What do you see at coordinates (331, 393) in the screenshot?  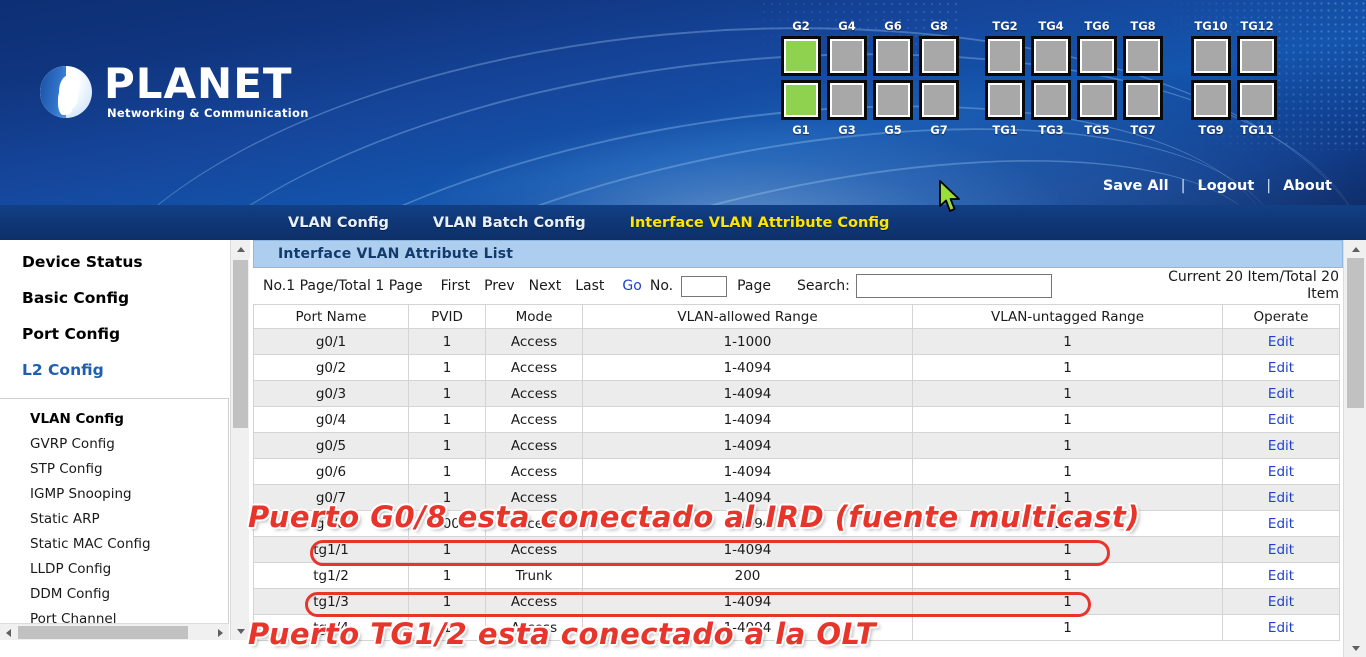 I see `cell-port-name: g0/3` at bounding box center [331, 393].